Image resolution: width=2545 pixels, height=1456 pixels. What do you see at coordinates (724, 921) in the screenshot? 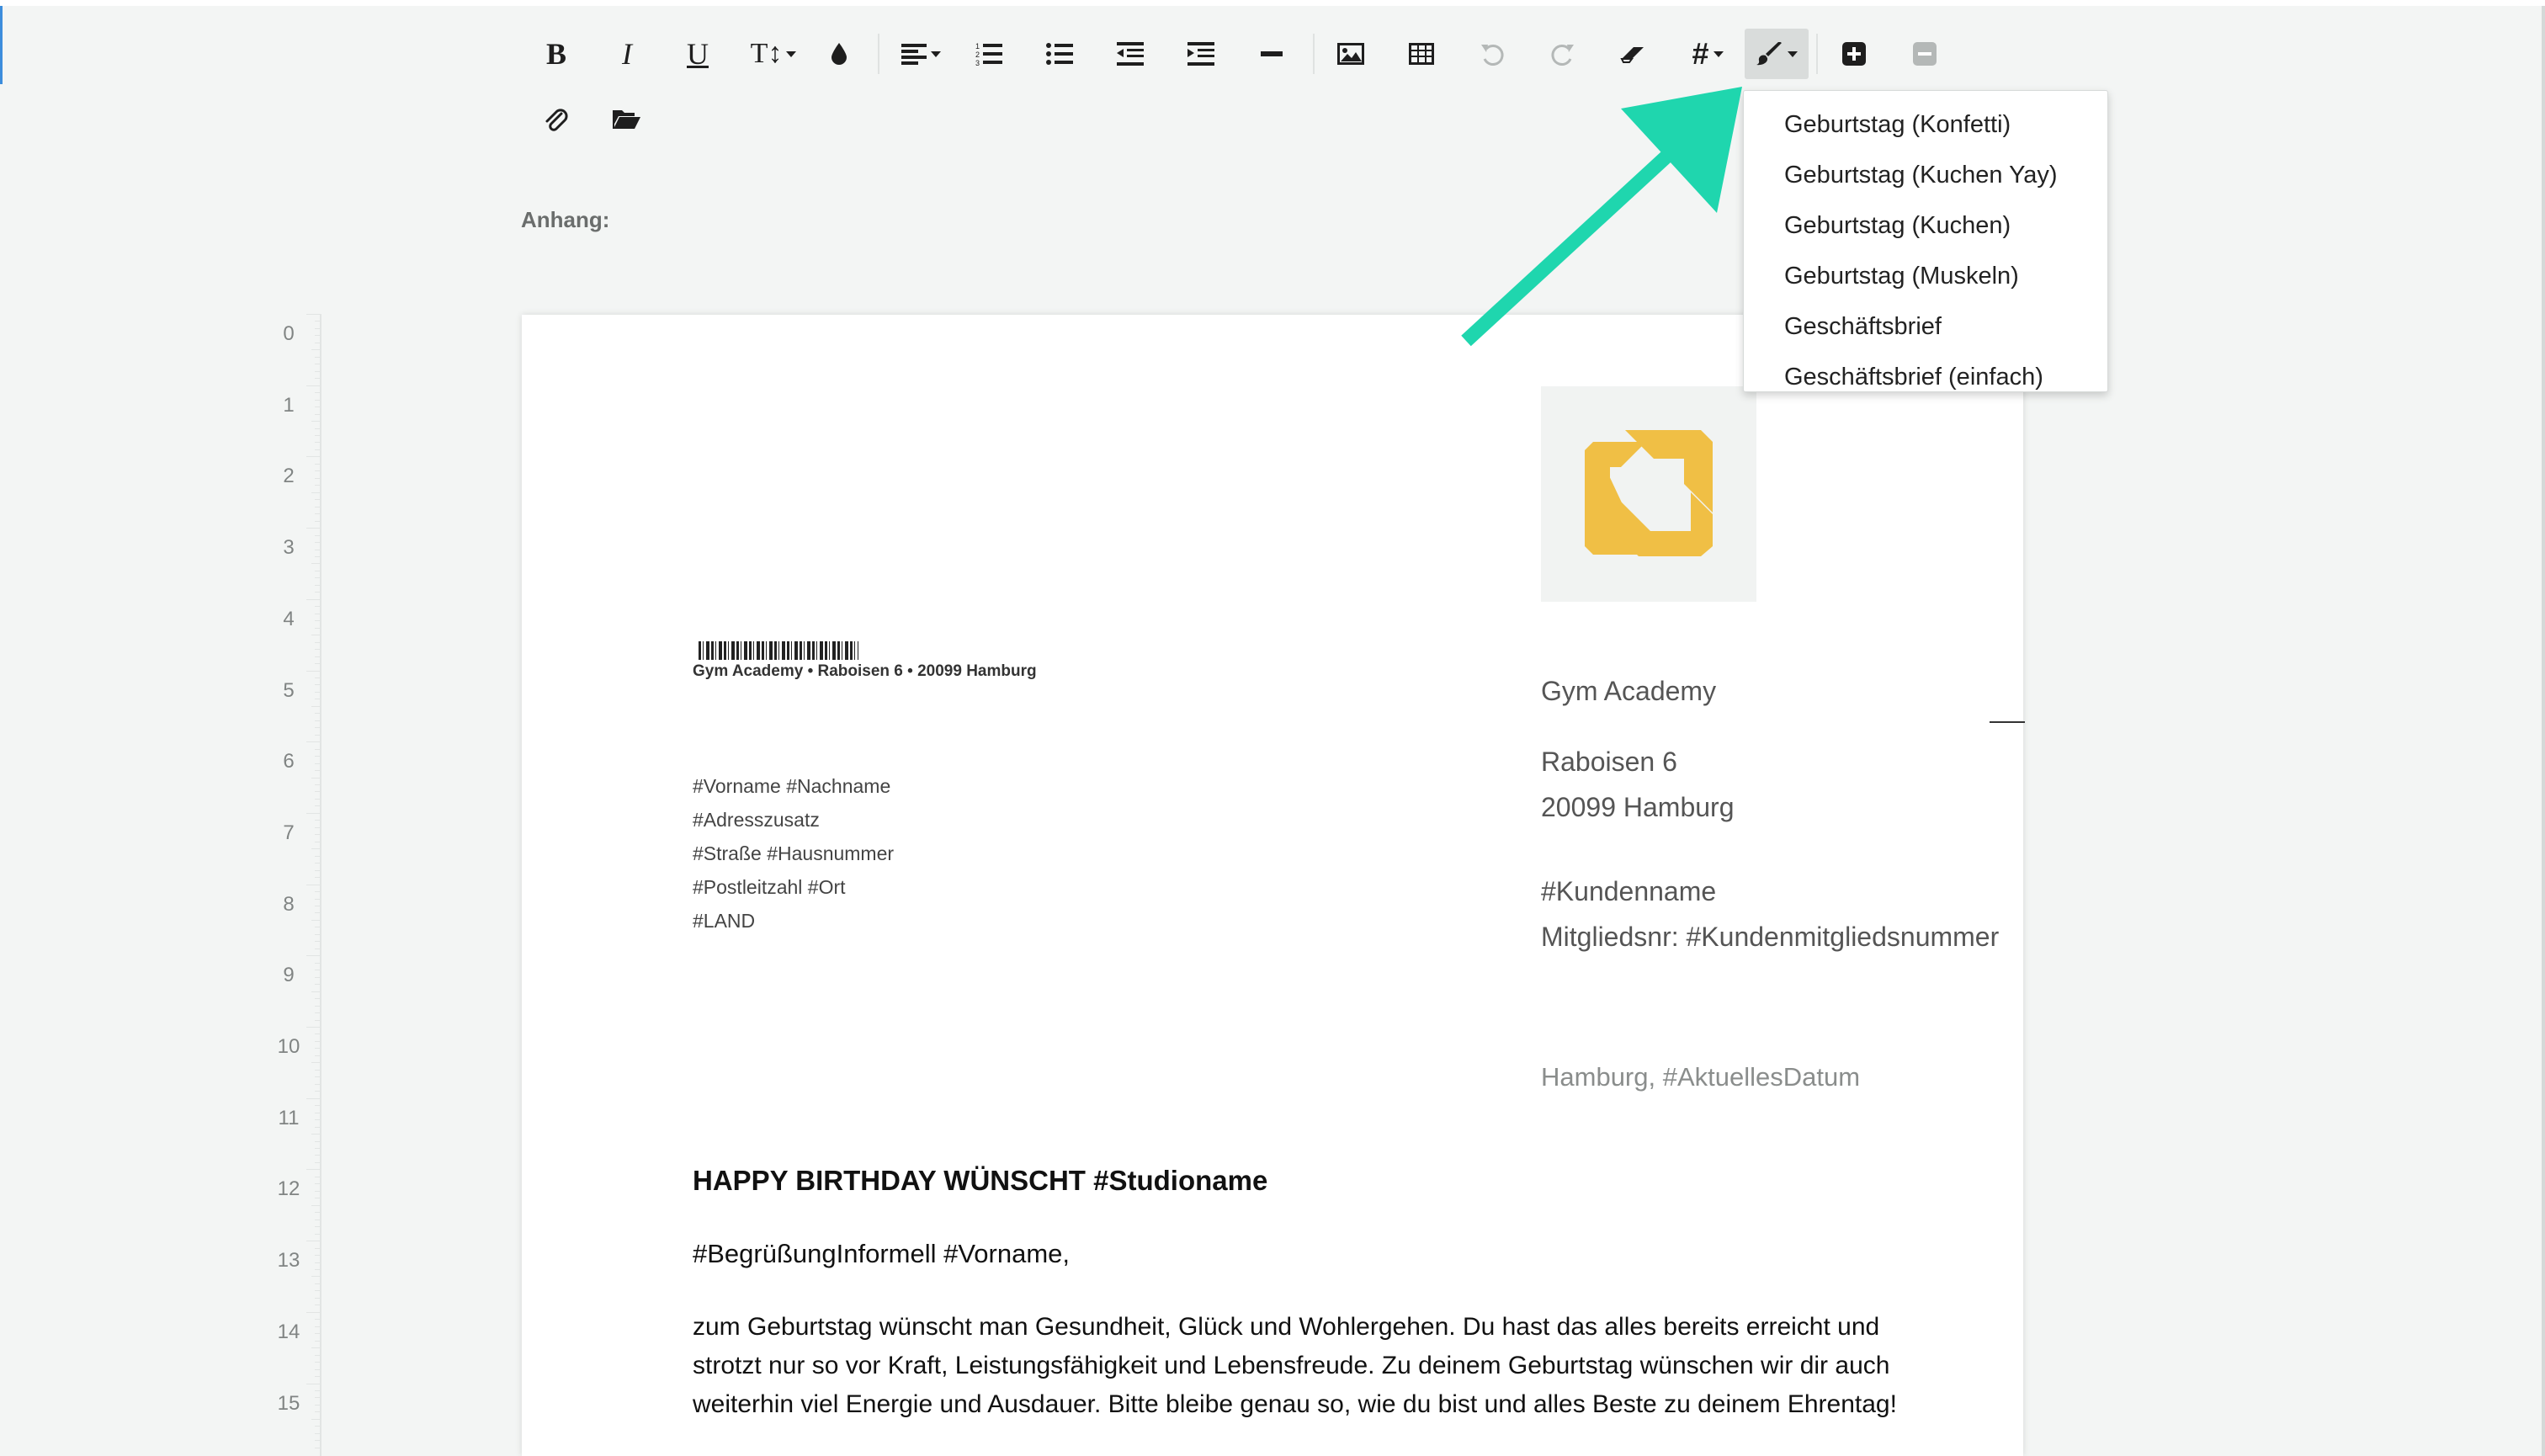
I see `recipient-line: #LAND` at bounding box center [724, 921].